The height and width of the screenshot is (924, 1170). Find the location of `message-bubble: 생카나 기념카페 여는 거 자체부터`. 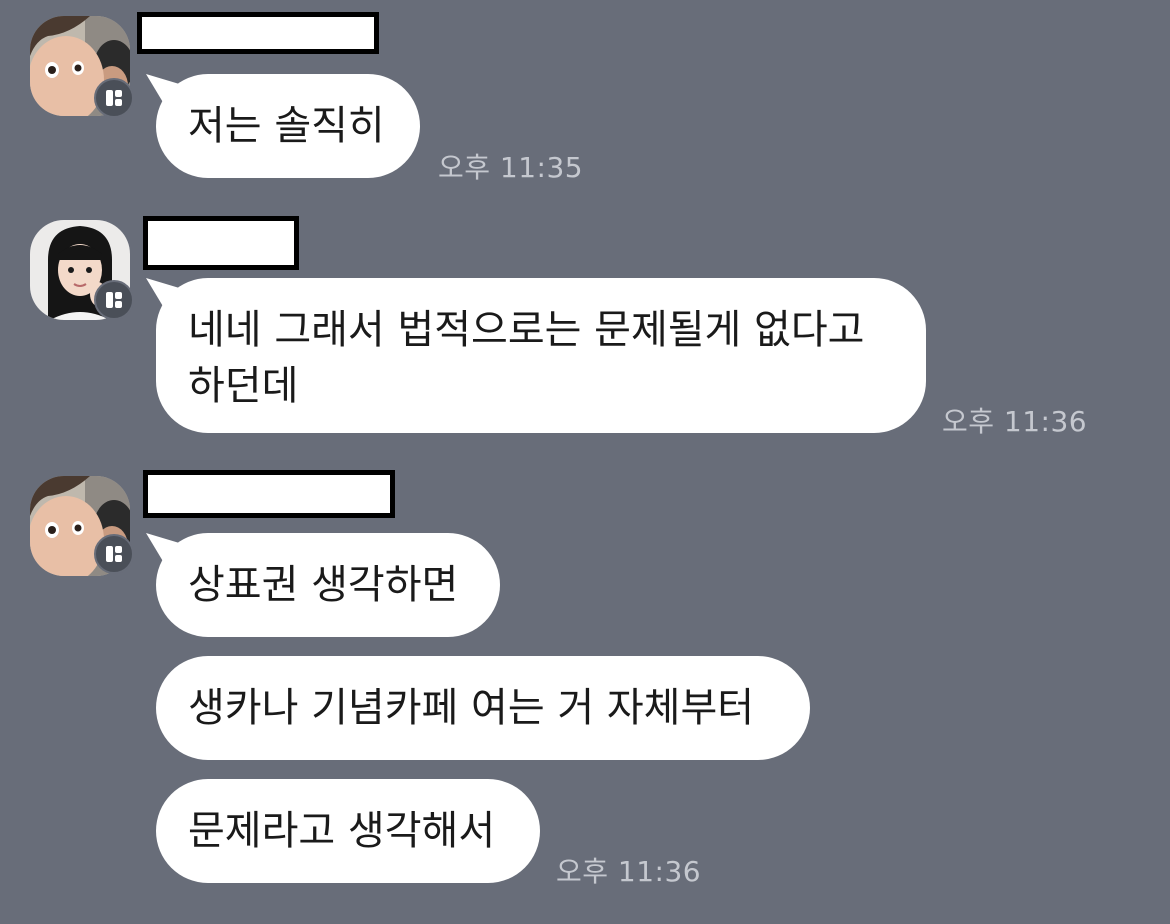

message-bubble: 생카나 기념카페 여는 거 자체부터 is located at coordinates (483, 708).